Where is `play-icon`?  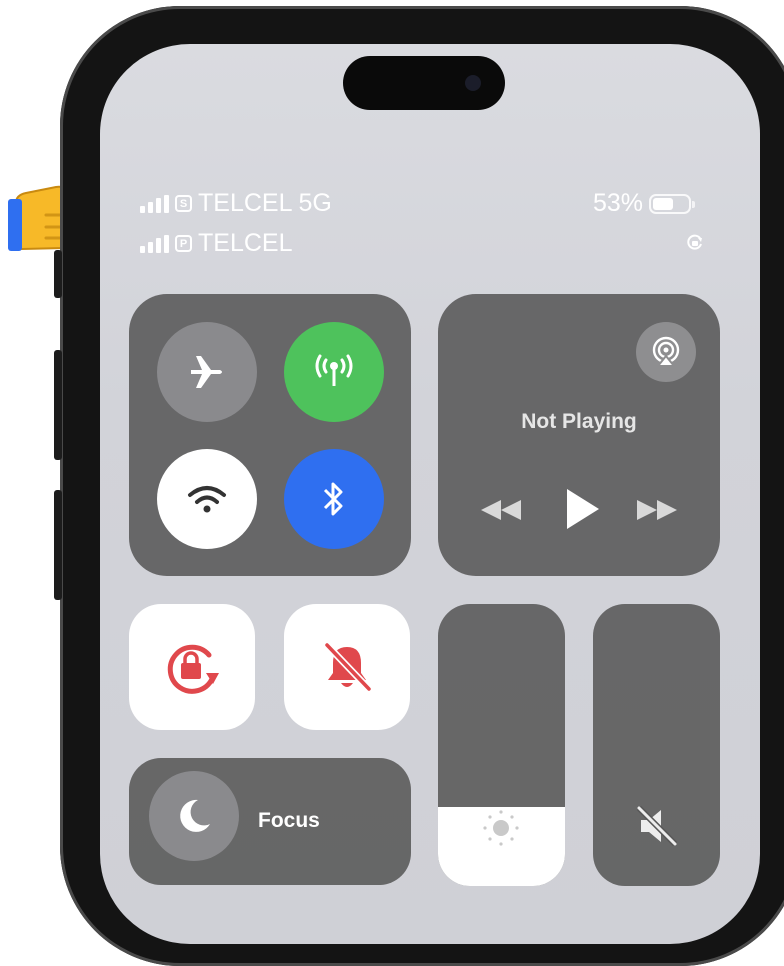 play-icon is located at coordinates (583, 509).